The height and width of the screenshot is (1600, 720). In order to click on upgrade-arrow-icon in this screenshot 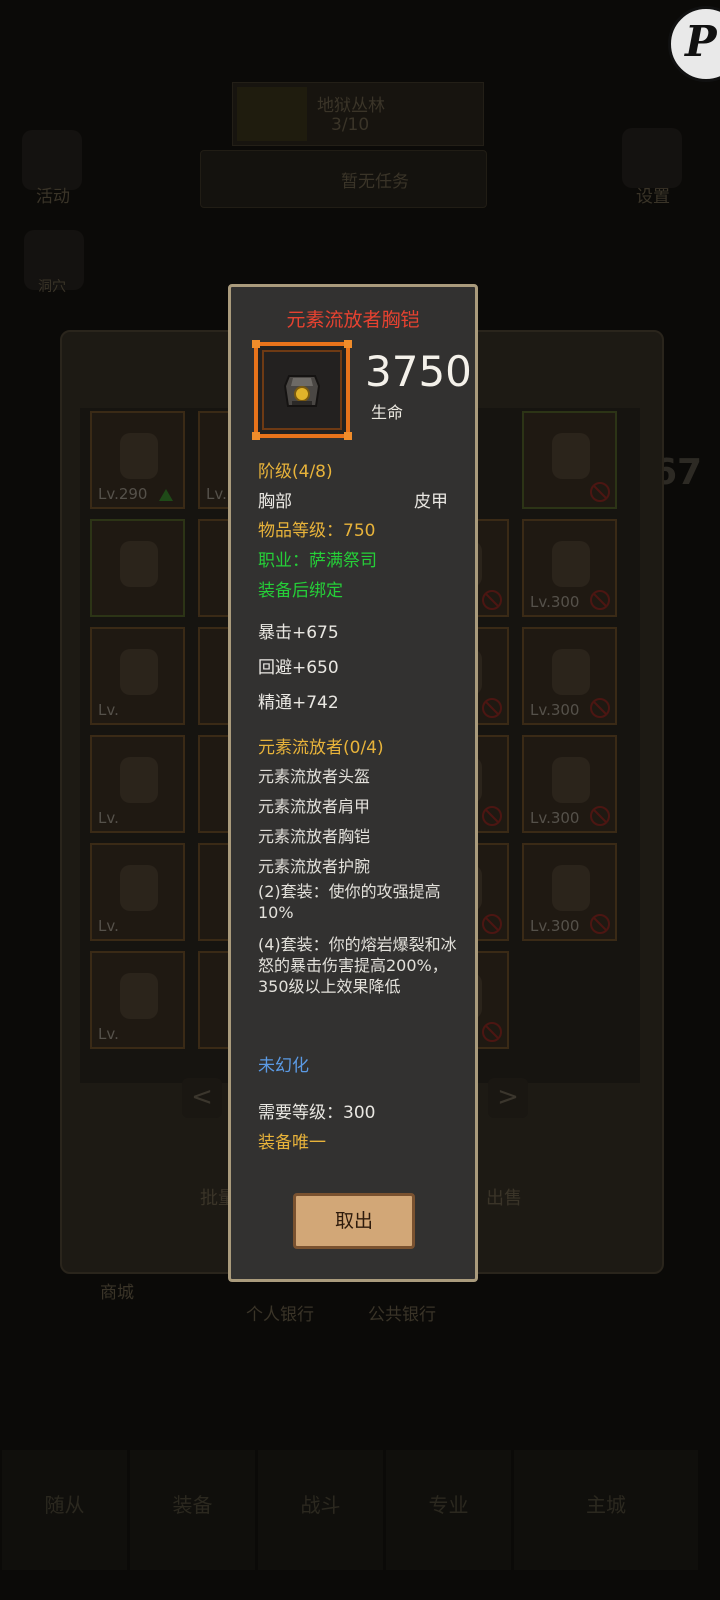, I will do `click(166, 495)`.